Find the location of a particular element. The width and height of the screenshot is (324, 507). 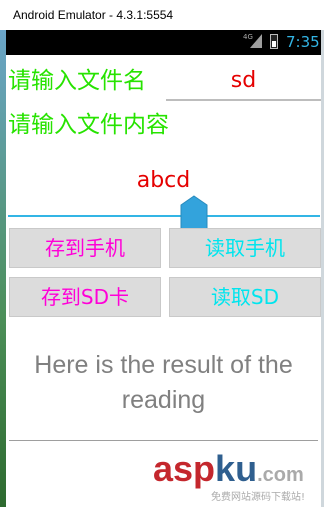

read-from-phone-button: 读取手机 is located at coordinates (245, 248).